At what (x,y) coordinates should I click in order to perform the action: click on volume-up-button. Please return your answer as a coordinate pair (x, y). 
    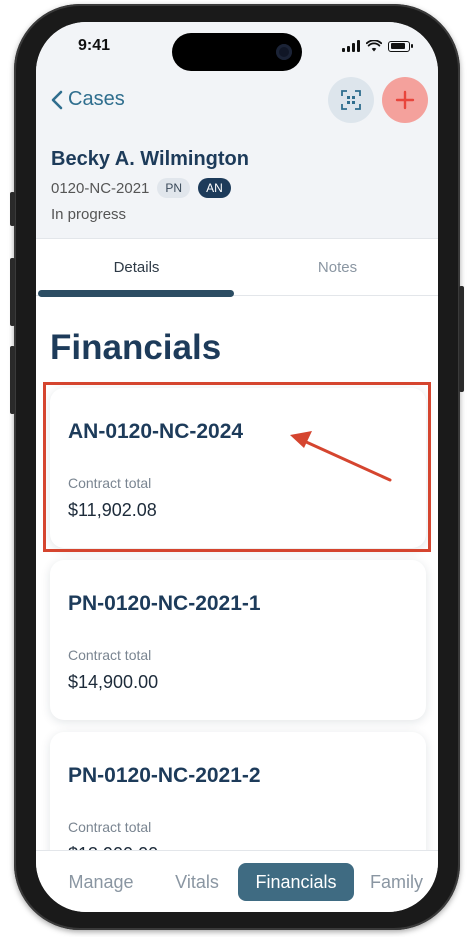
    Looking at the image, I should click on (12, 292).